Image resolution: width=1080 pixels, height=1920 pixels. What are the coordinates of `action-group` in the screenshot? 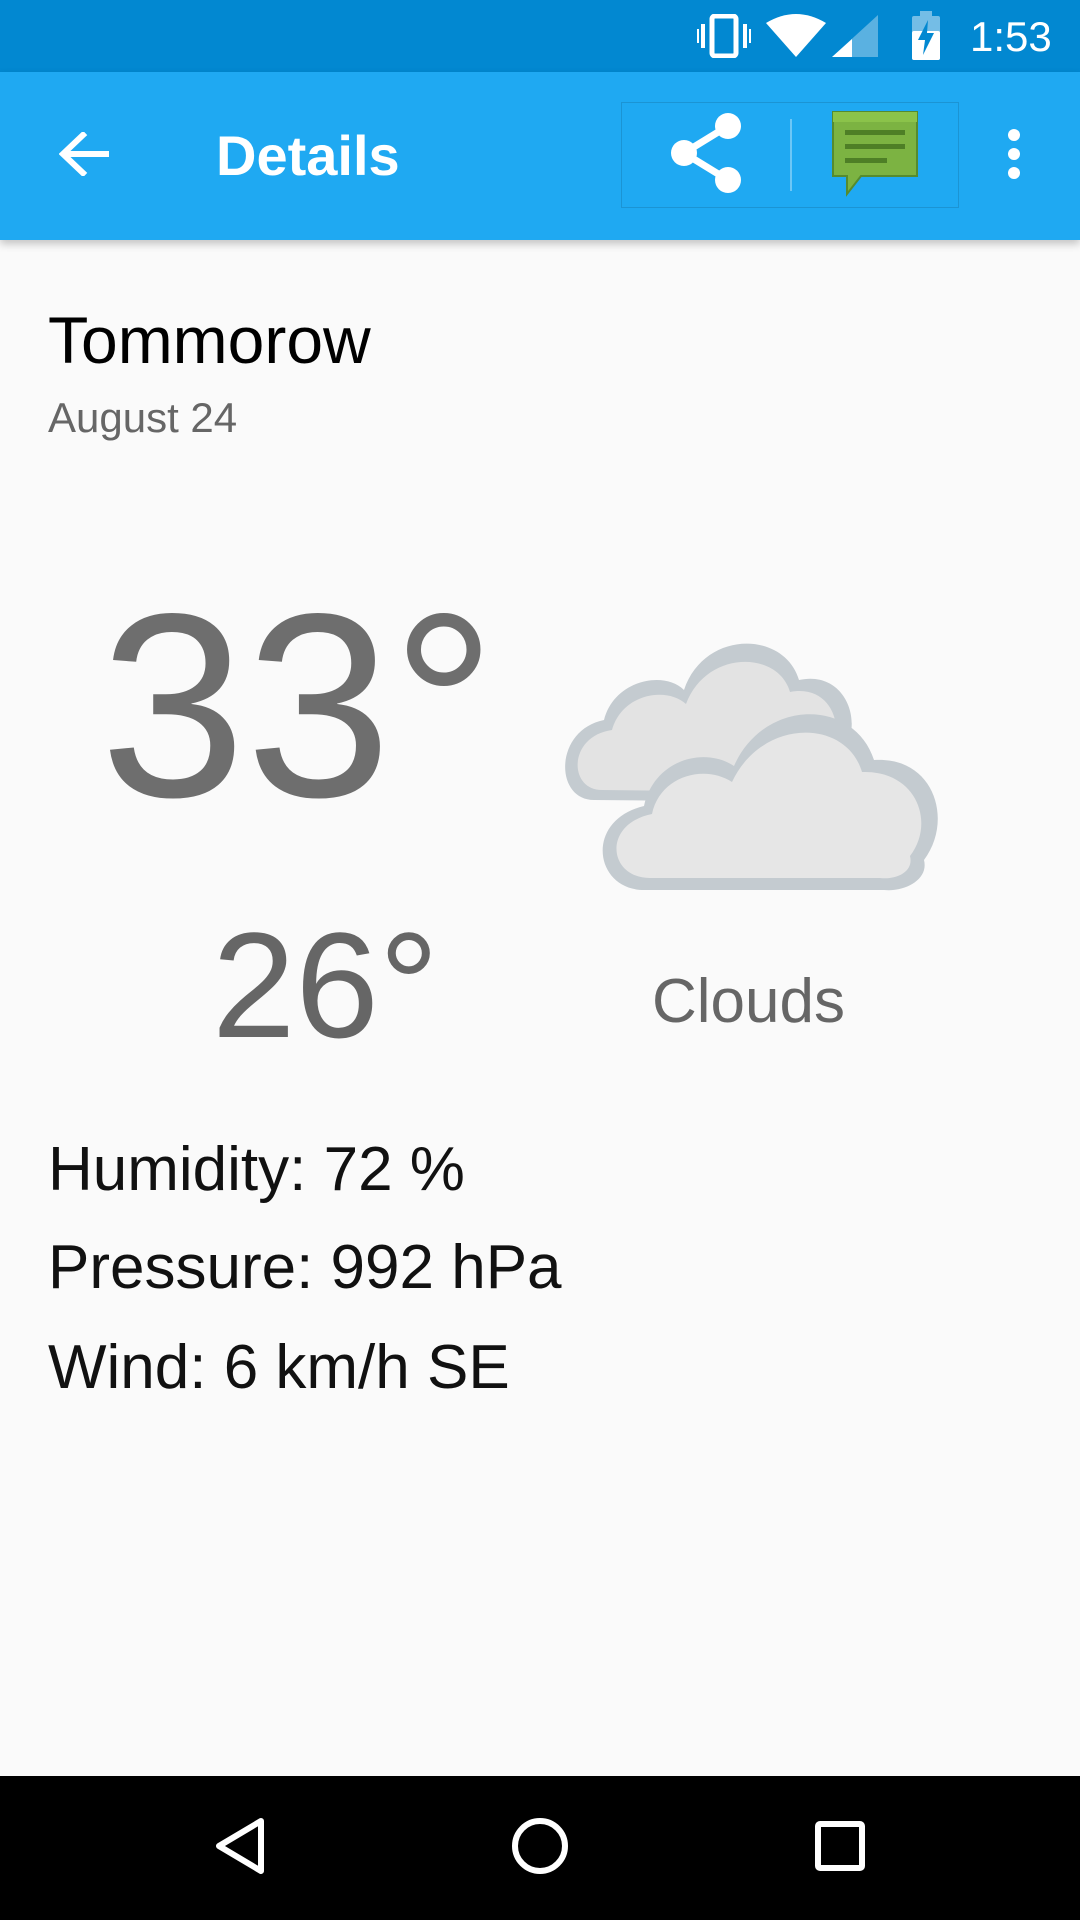 It's located at (790, 155).